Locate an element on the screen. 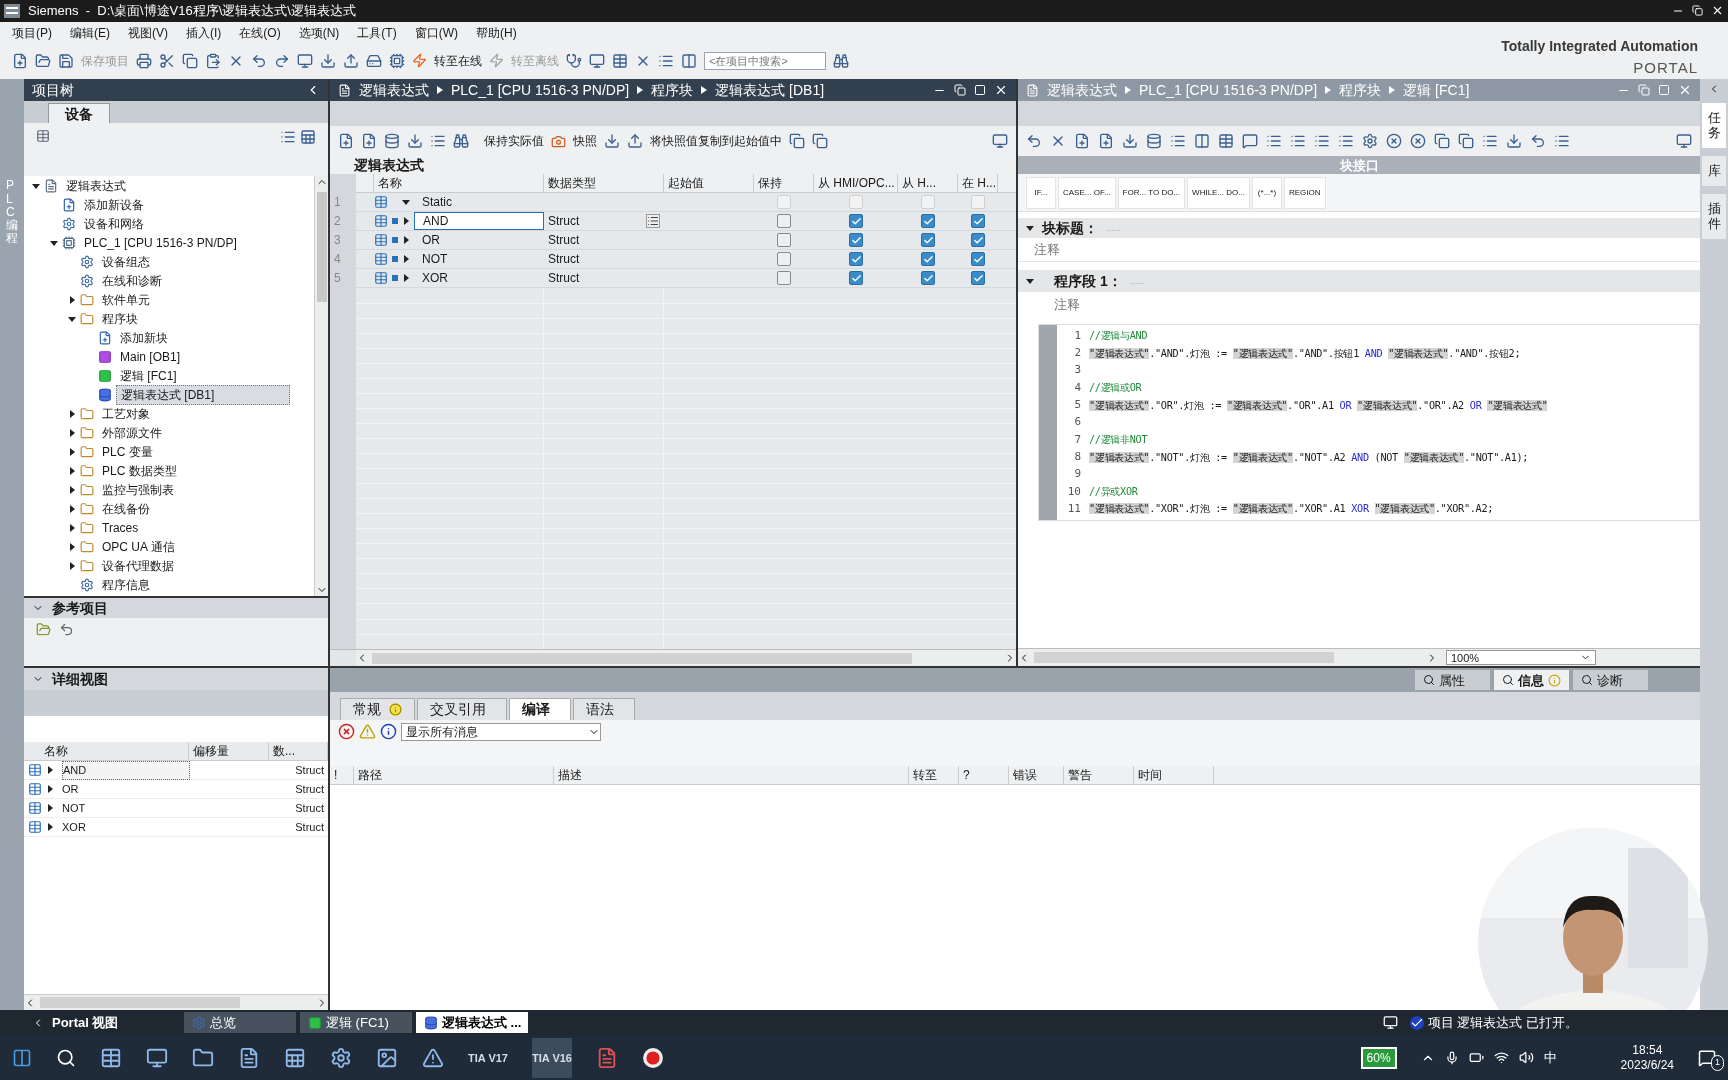  list-item: XOR is located at coordinates (126, 827).